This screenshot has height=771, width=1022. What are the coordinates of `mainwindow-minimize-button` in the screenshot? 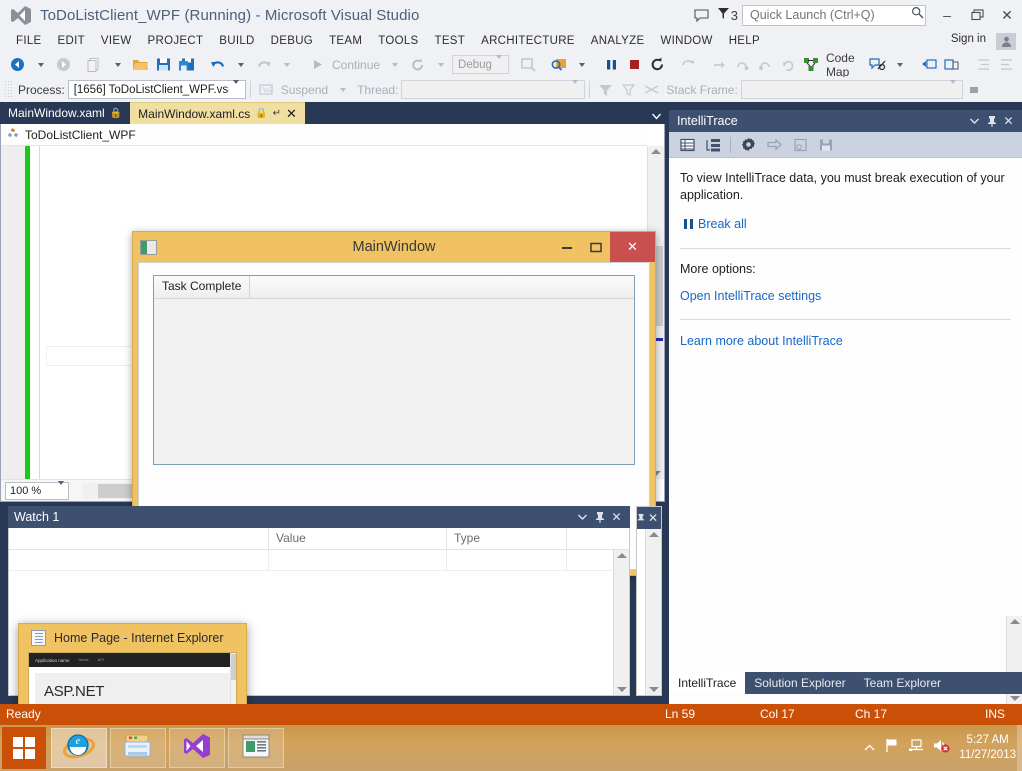 It's located at (566, 247).